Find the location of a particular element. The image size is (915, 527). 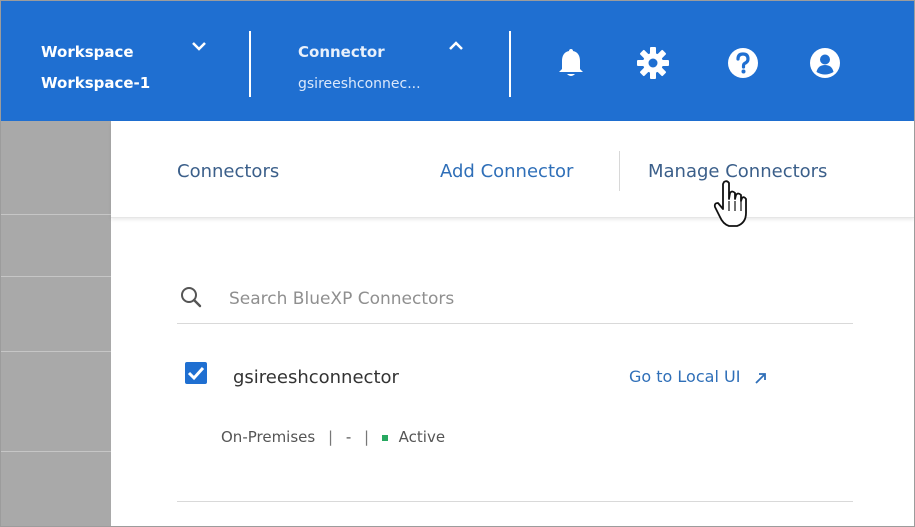

status-indicator-icon is located at coordinates (384, 437).